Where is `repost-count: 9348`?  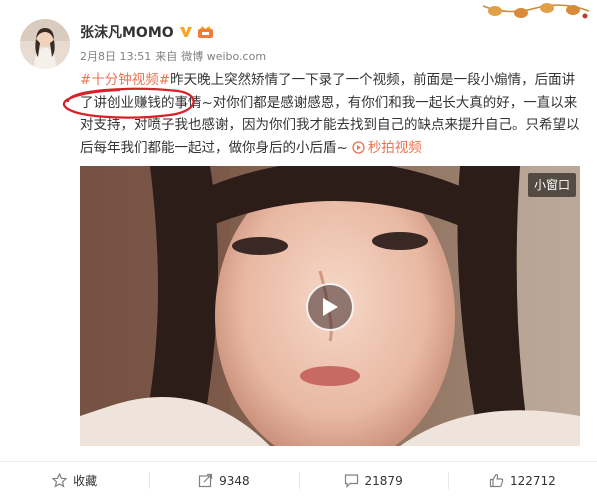
repost-count: 9348 is located at coordinates (234, 480).